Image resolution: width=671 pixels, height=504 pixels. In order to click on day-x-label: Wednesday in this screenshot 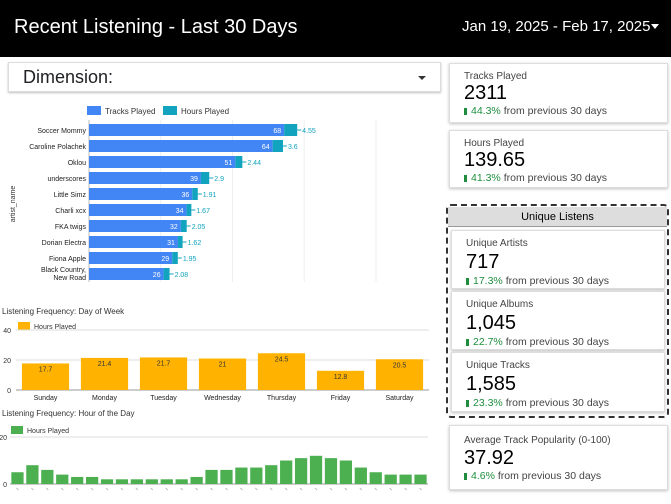, I will do `click(222, 398)`.